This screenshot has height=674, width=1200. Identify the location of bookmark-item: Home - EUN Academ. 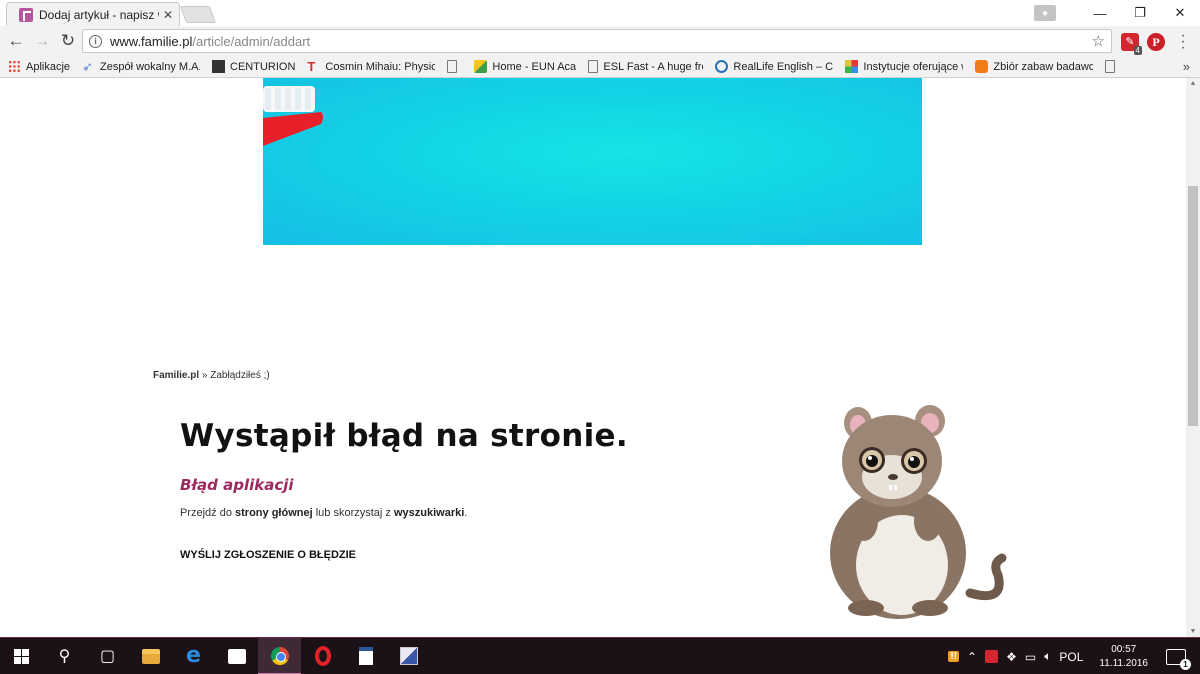
(525, 66).